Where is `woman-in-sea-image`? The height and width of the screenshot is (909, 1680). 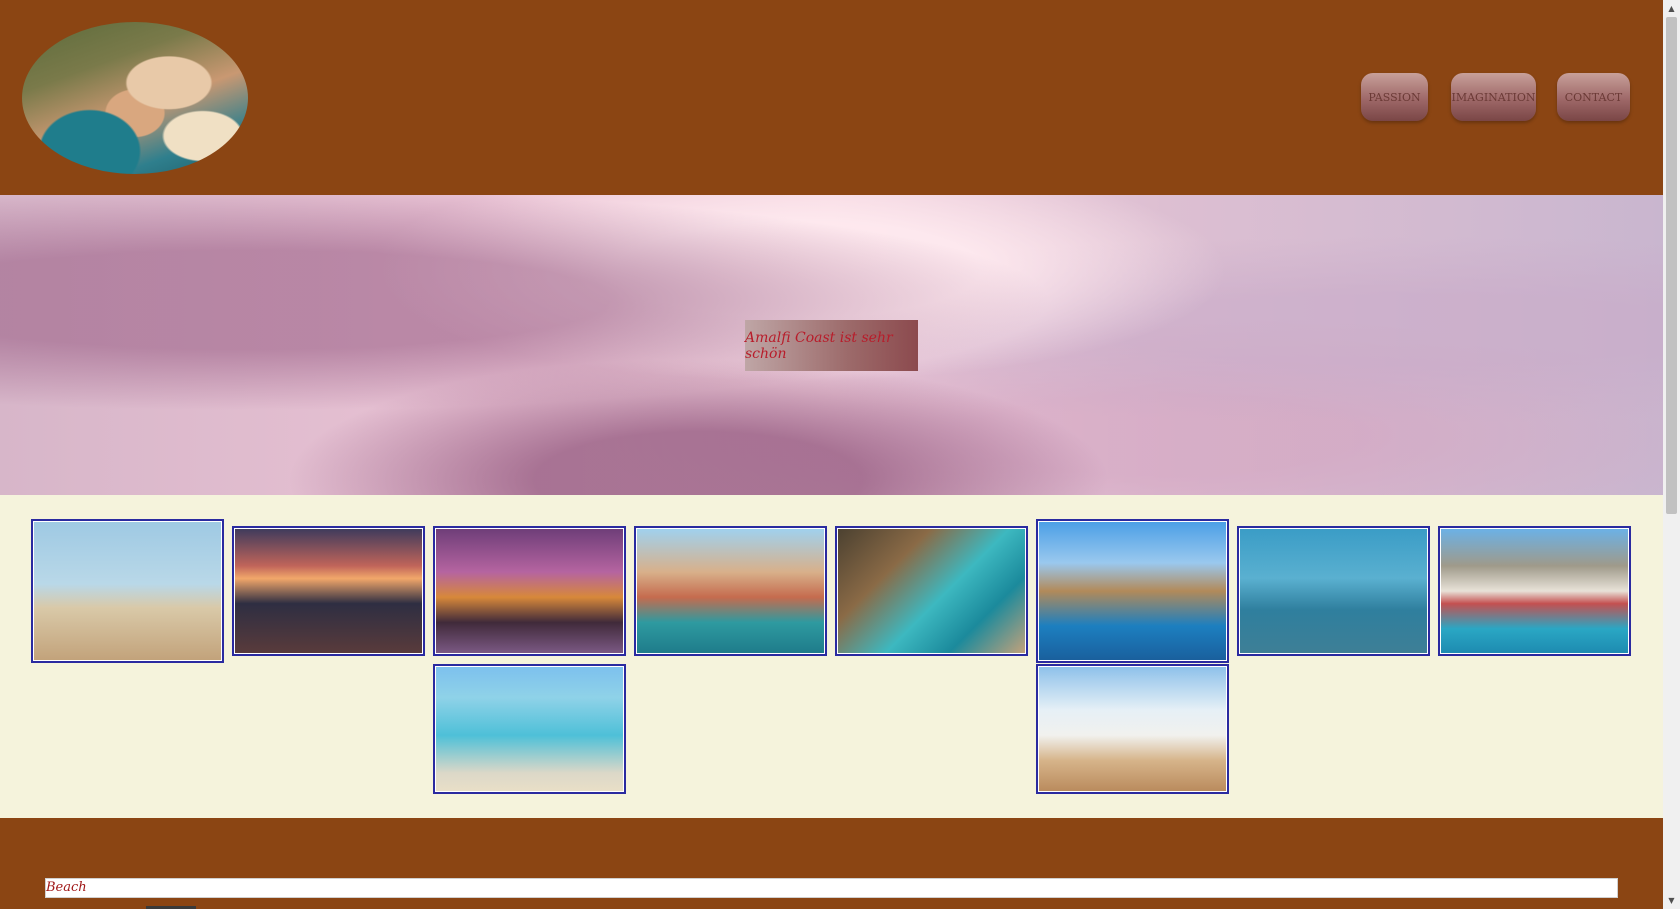
woman-in-sea-image is located at coordinates (529, 729).